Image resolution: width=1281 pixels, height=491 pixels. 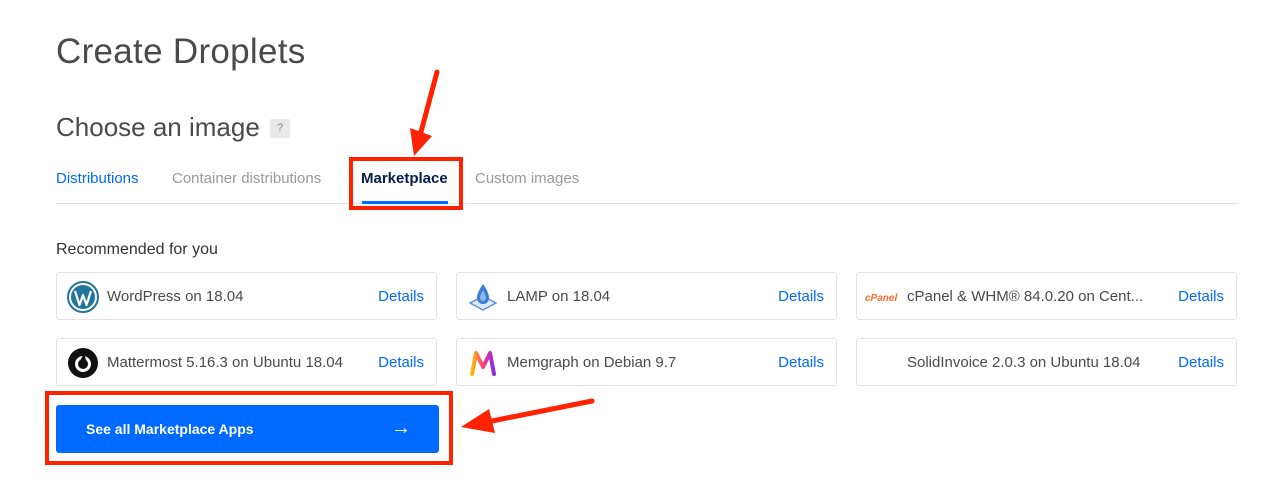 I want to click on page-title: Create Droplets, so click(x=181, y=51).